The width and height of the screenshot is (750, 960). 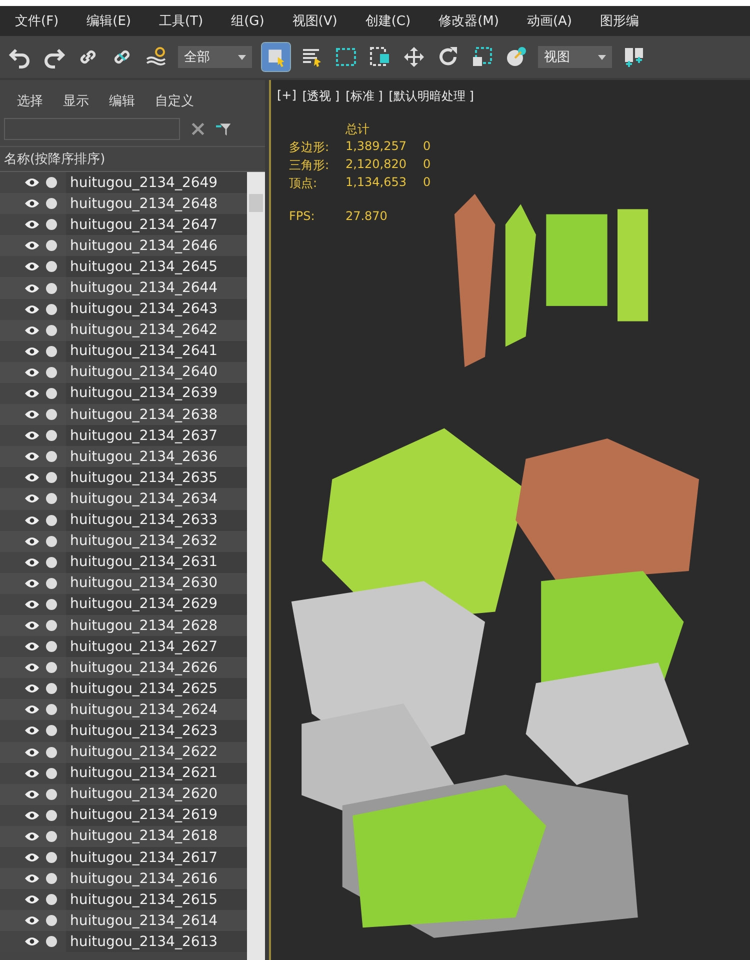 What do you see at coordinates (76, 101) in the screenshot?
I see `explorer-menu-item: 显示` at bounding box center [76, 101].